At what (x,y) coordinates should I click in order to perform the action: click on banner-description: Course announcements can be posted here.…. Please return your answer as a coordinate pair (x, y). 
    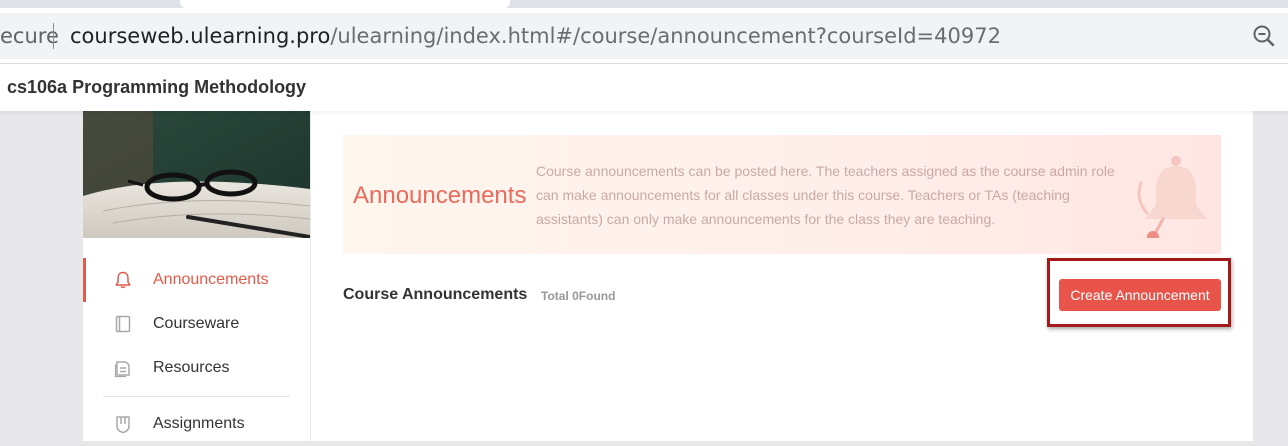
    Looking at the image, I should click on (825, 195).